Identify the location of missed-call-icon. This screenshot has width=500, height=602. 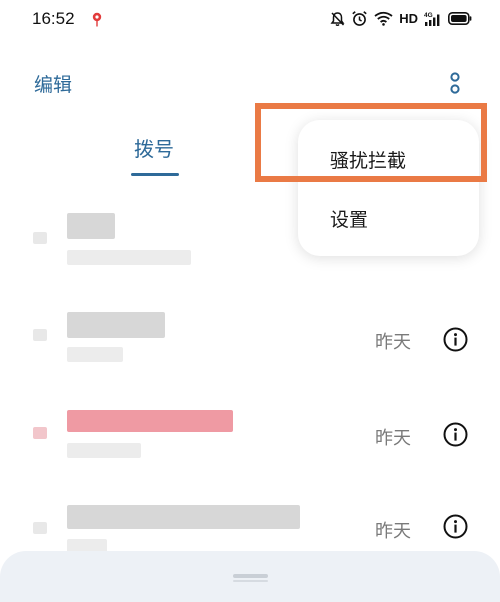
(40, 433).